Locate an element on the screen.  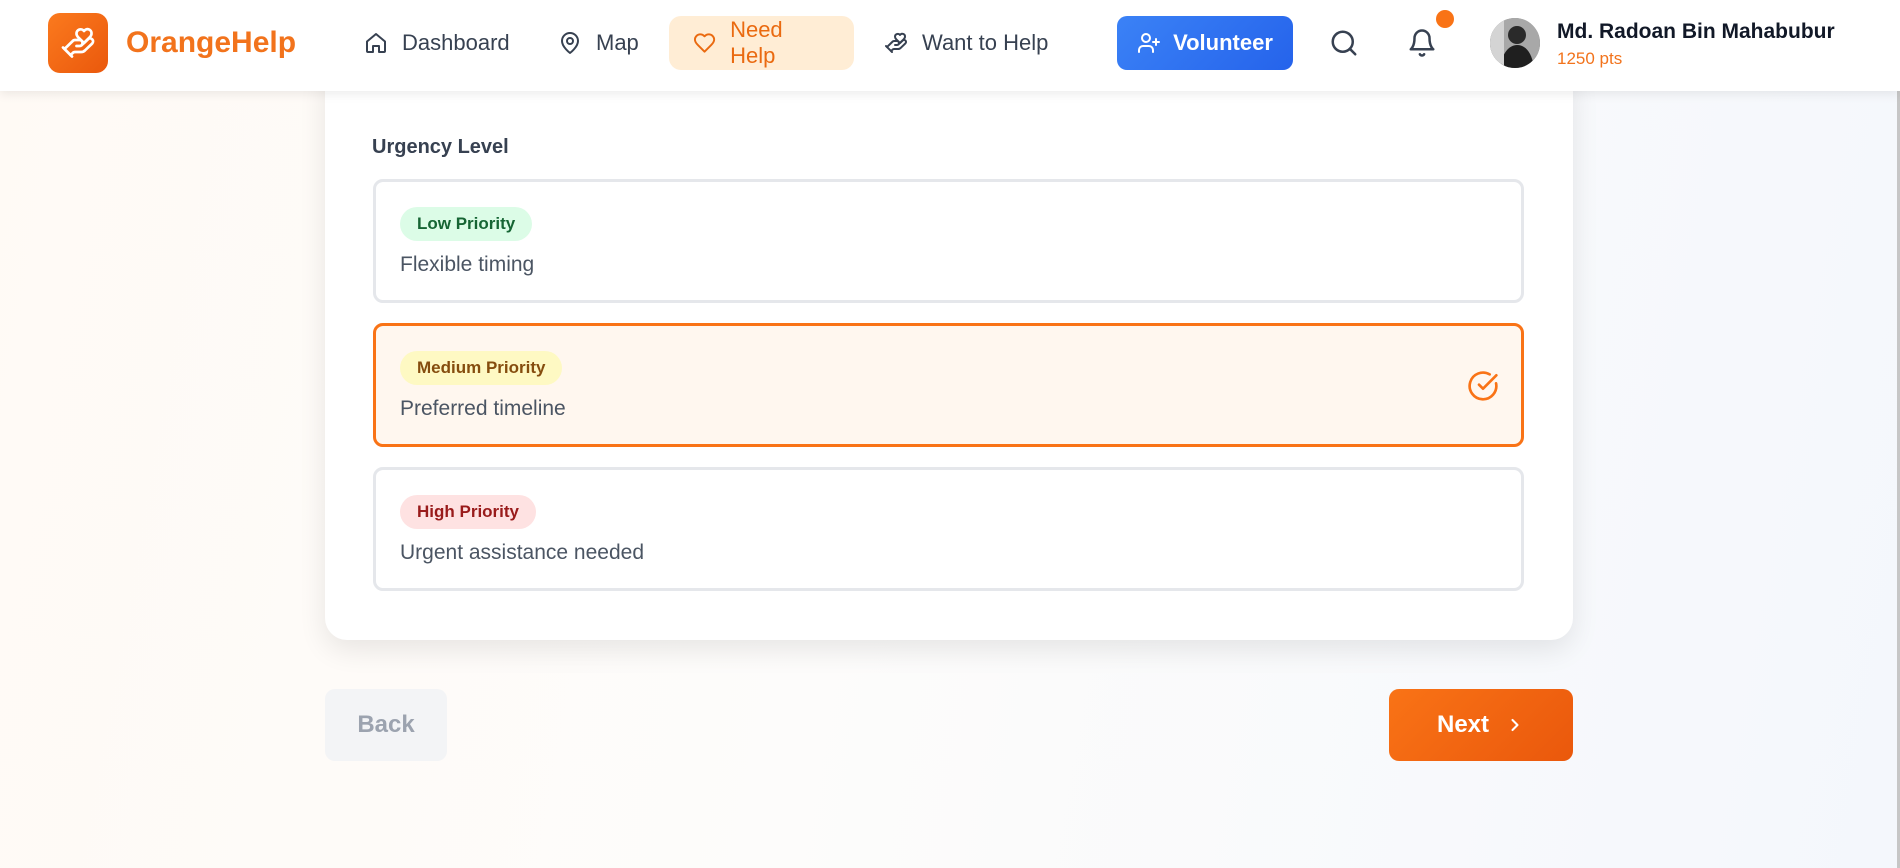
next-button: Next is located at coordinates (1481, 725).